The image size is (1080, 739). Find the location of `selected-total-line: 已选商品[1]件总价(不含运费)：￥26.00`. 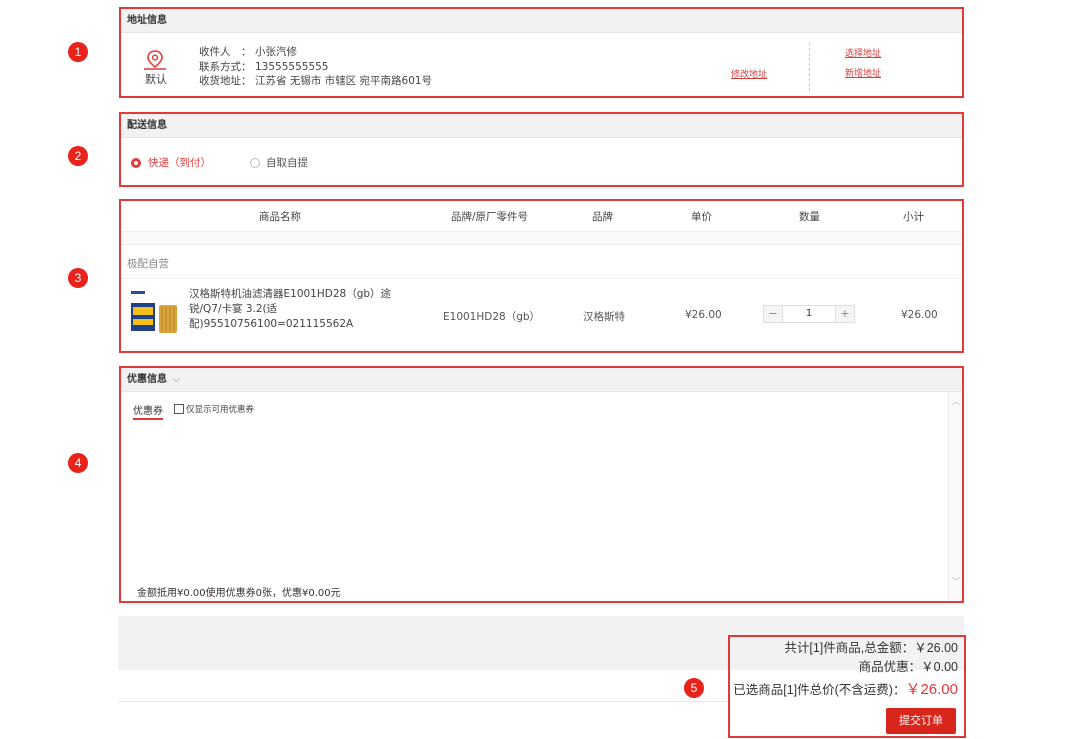

selected-total-line: 已选商品[1]件总价(不含运费)：￥26.00 is located at coordinates (845, 688).